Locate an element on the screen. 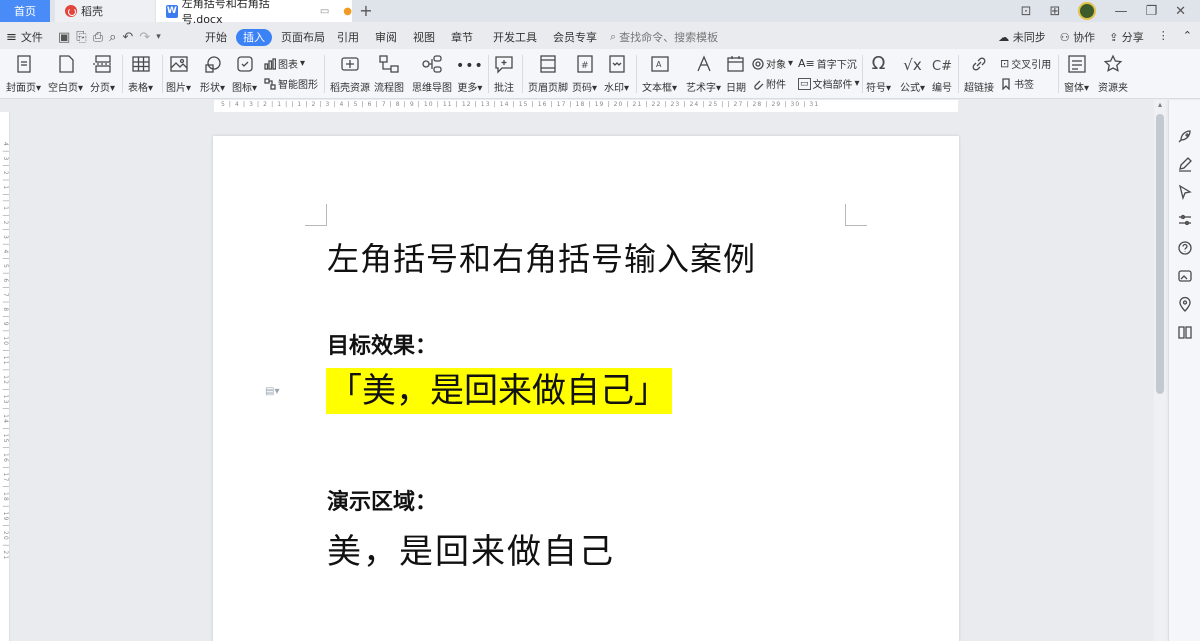 The width and height of the screenshot is (1200, 641). numbering-icon: C# is located at coordinates (942, 66).